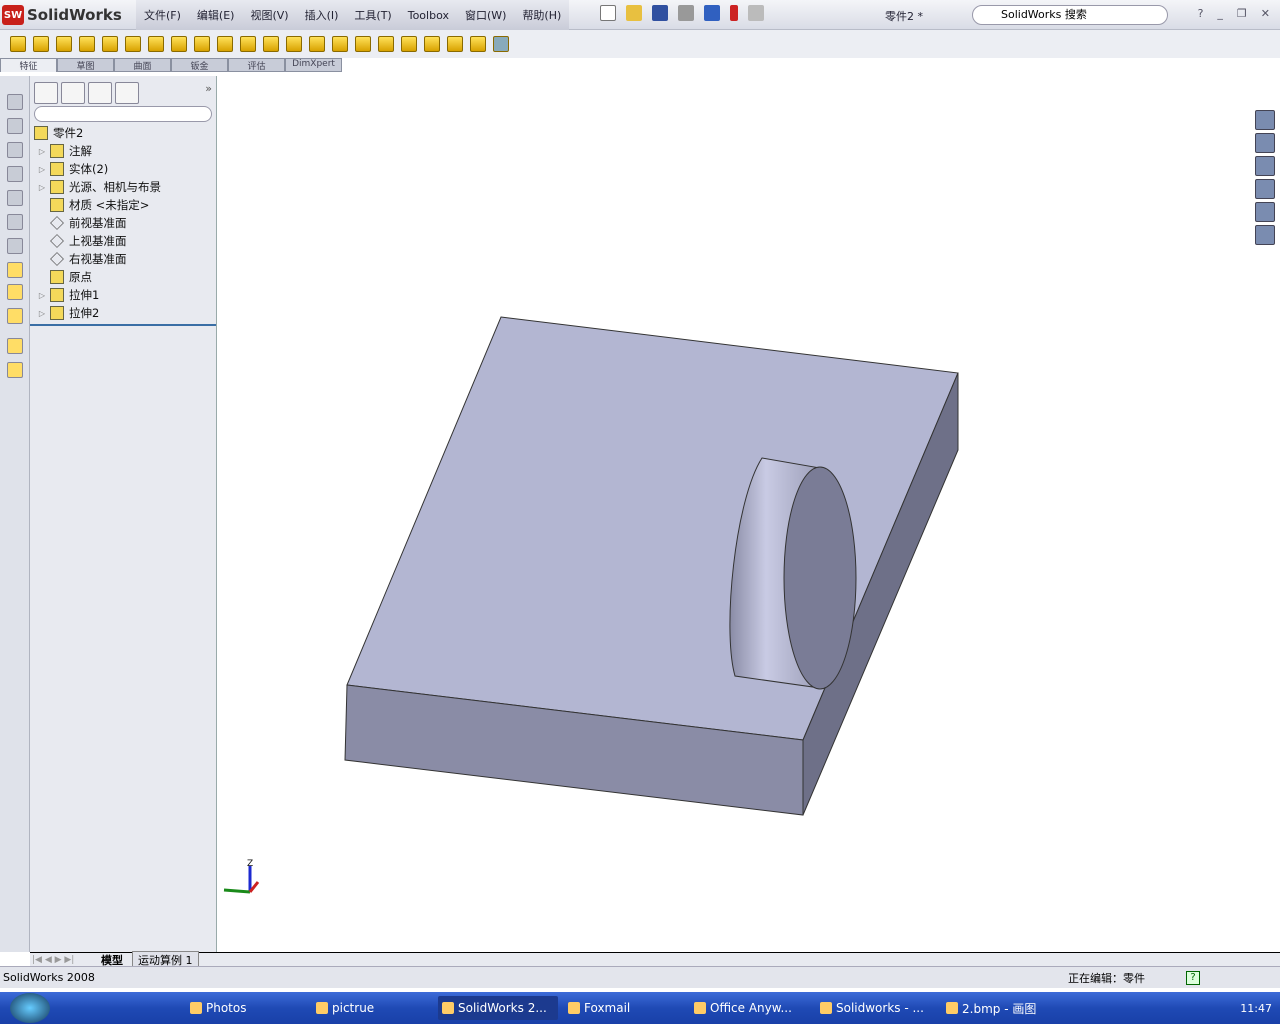 The width and height of the screenshot is (1280, 1024). I want to click on options-icon, so click(756, 13).